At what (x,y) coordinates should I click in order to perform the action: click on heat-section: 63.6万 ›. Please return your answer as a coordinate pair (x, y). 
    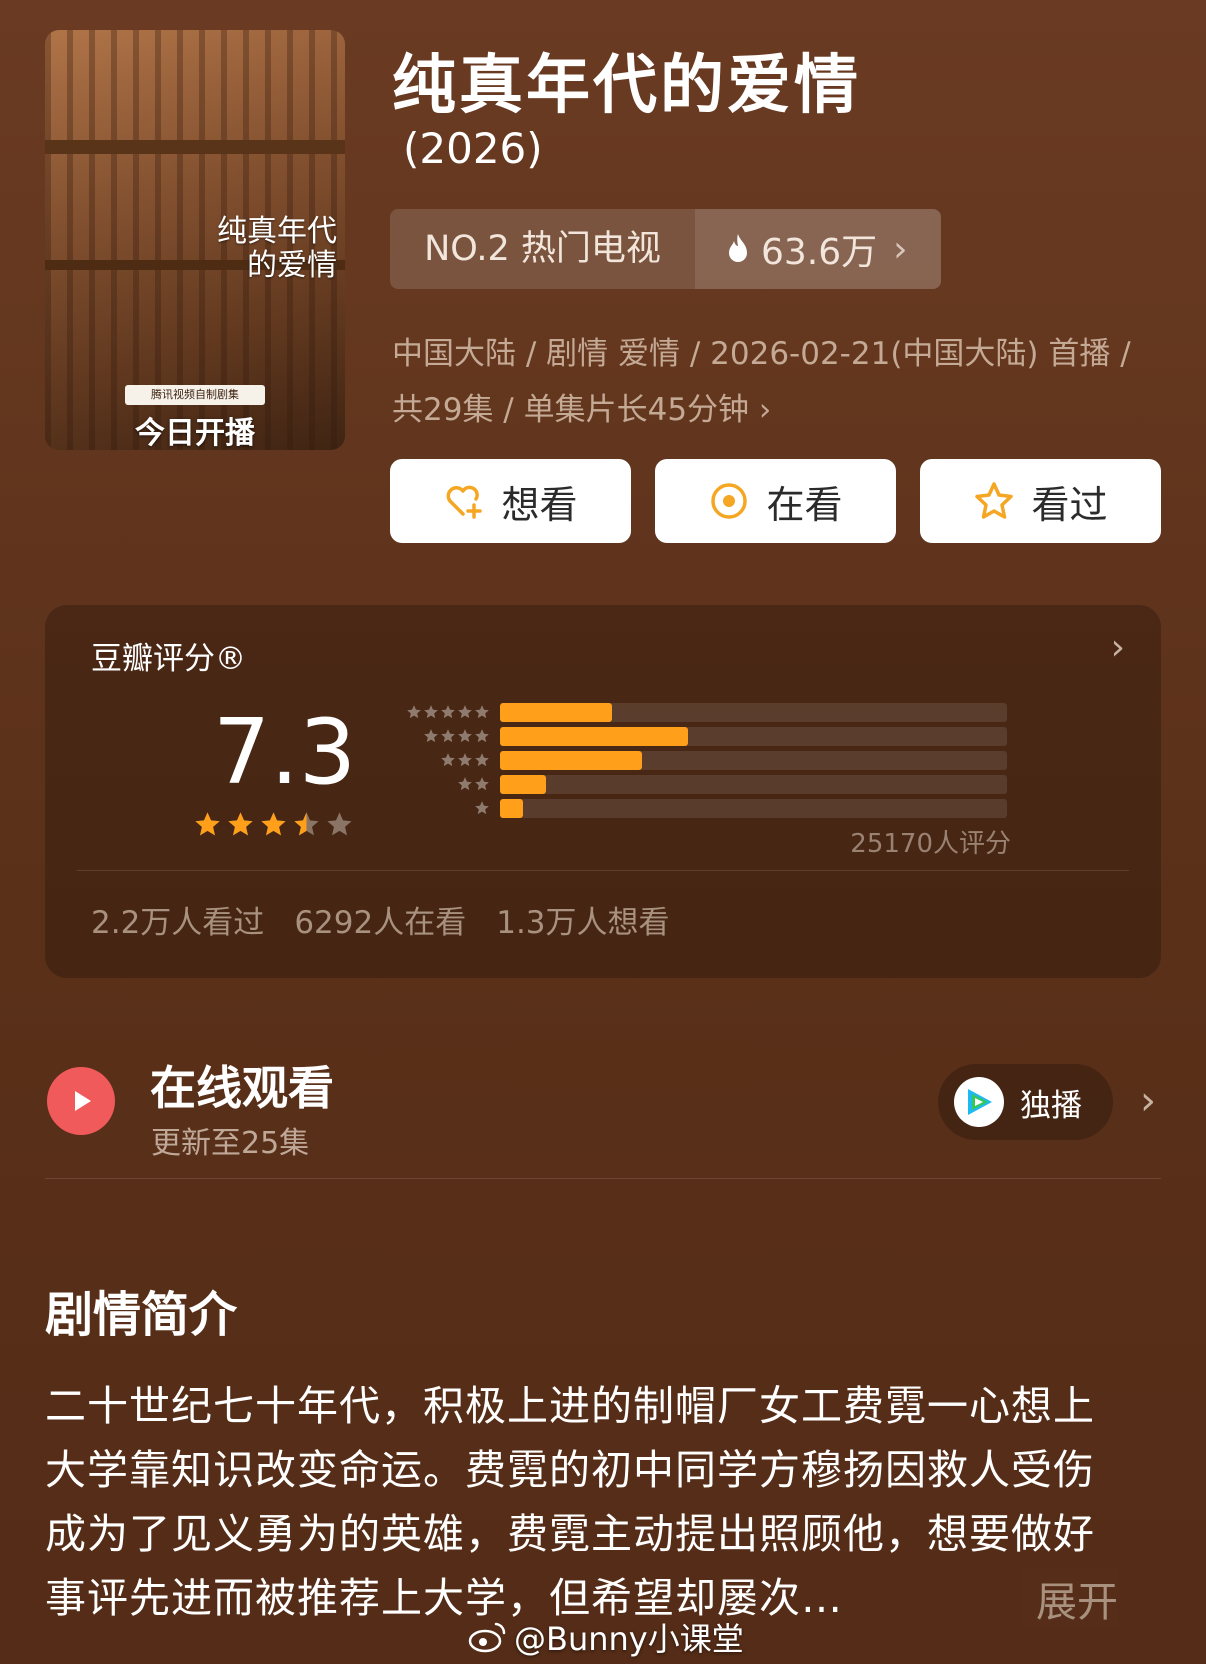
    Looking at the image, I should click on (818, 249).